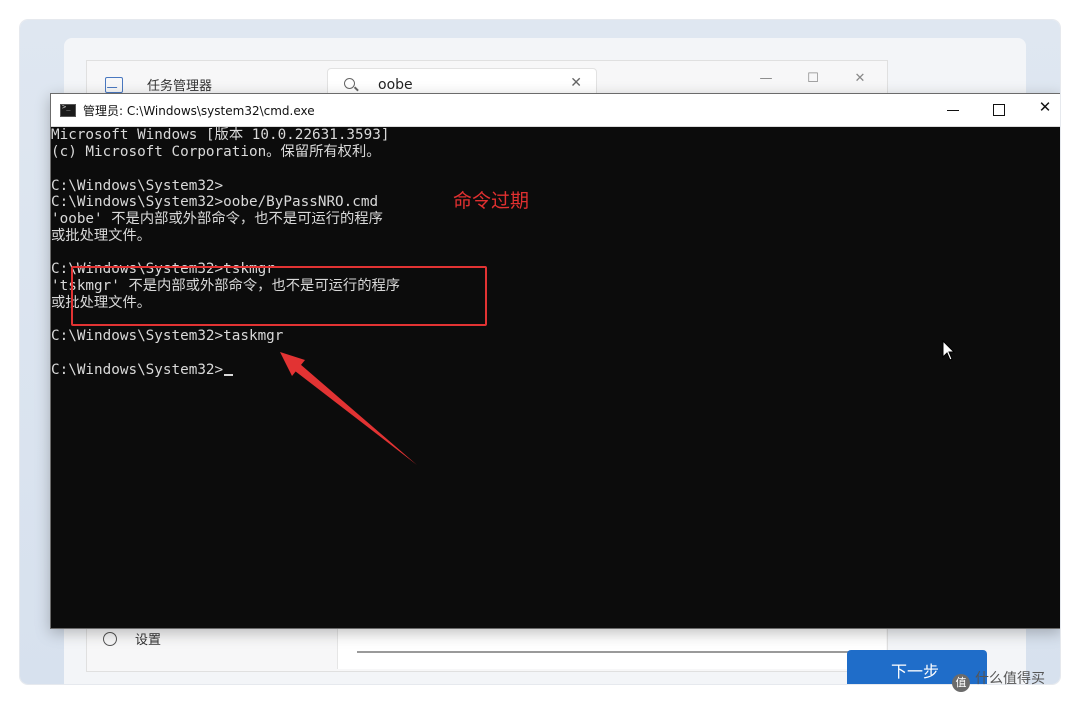  Describe the element at coordinates (199, 111) in the screenshot. I see `cmd-title: 管理员: C:\Windows\system32\cmd.exe` at that location.